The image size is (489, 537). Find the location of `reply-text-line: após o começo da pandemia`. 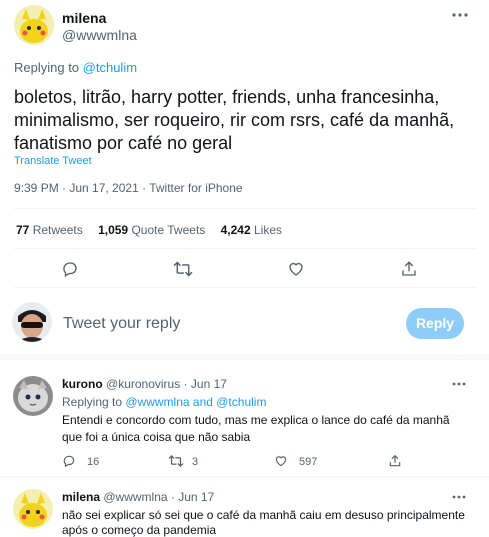

reply-text-line: após o começo da pandemia is located at coordinates (139, 530).